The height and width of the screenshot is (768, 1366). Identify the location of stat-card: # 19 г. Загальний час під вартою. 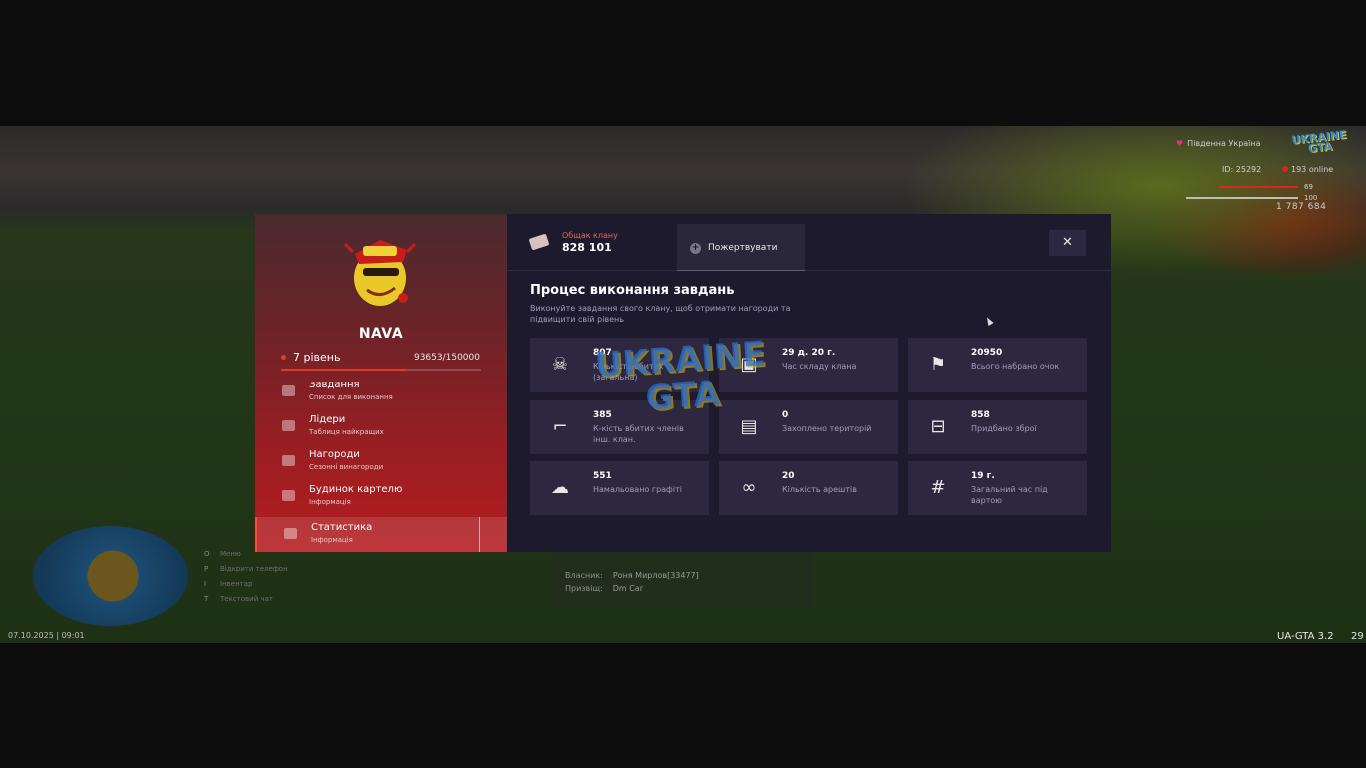
(997, 488).